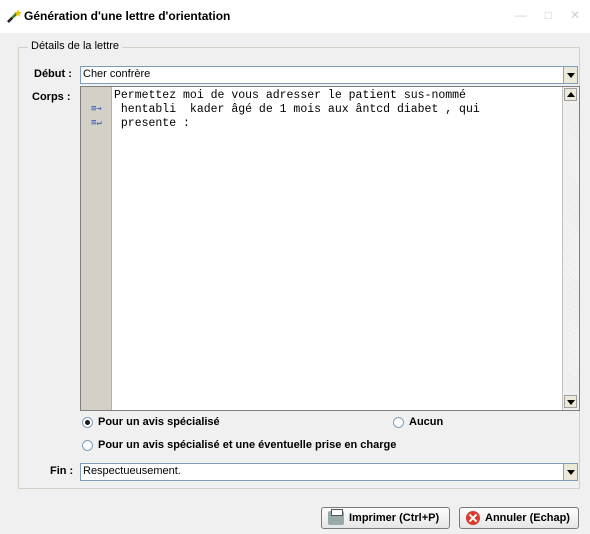 The height and width of the screenshot is (534, 590). Describe the element at coordinates (159, 422) in the screenshot. I see `radio-label: Pour un avis spécialisé` at that location.